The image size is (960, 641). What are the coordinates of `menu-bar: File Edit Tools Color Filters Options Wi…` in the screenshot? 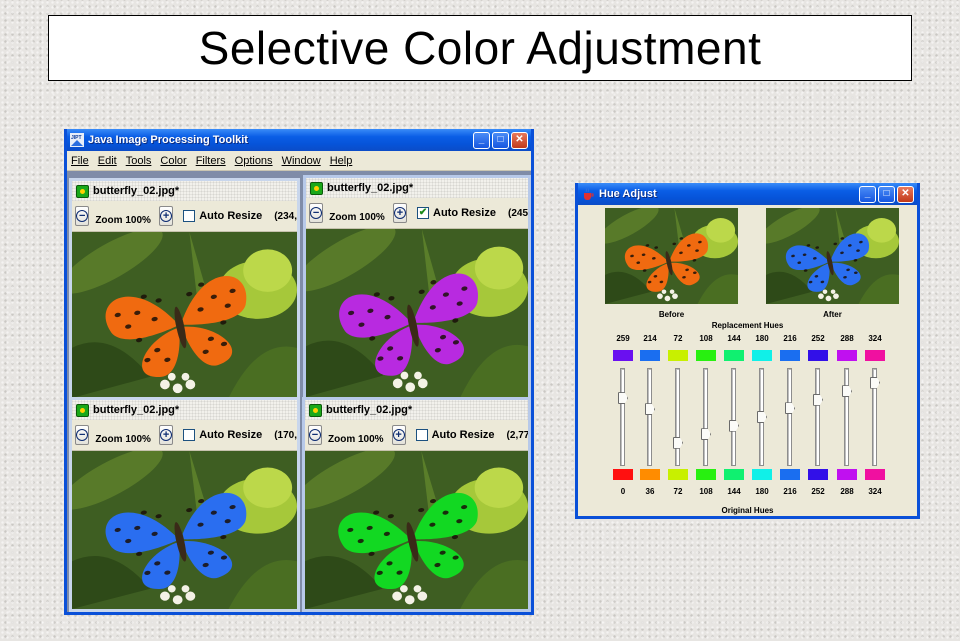 It's located at (299, 161).